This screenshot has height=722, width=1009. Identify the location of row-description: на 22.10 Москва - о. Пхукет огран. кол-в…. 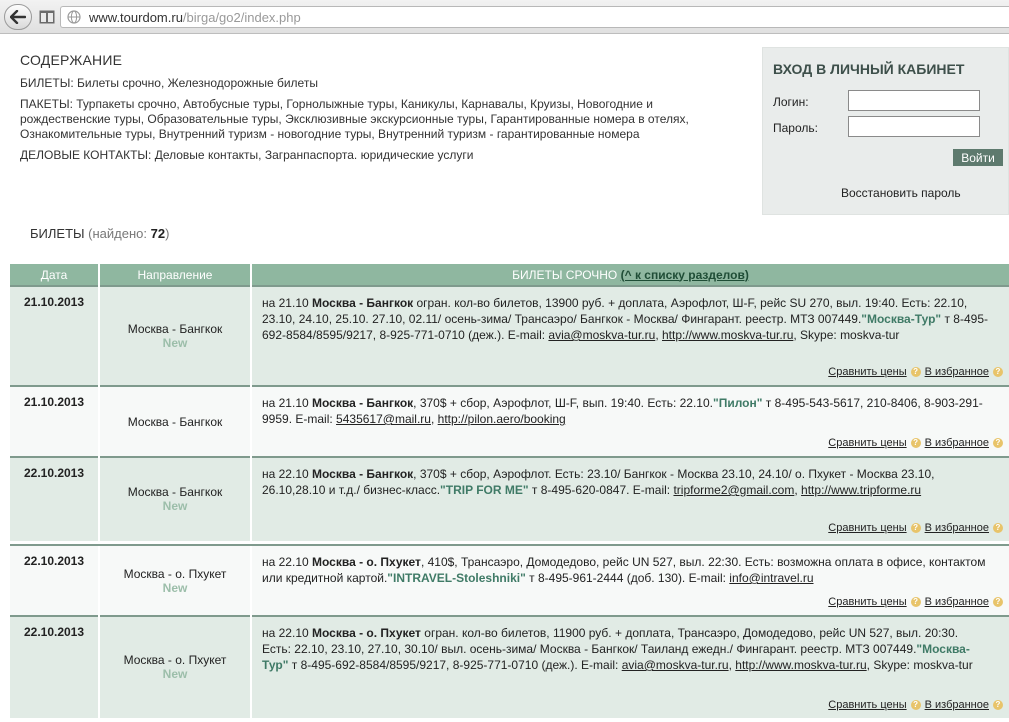
(629, 666).